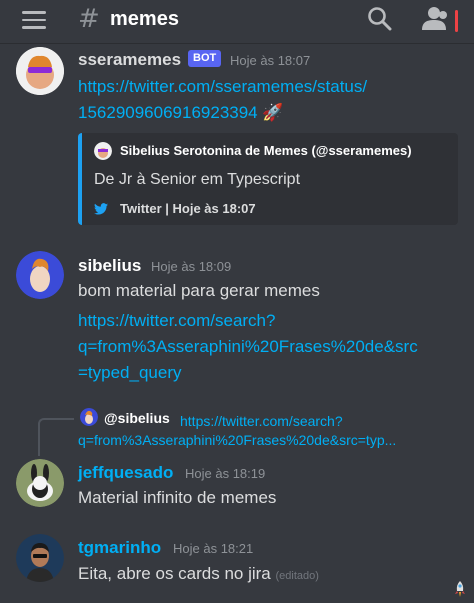  What do you see at coordinates (176, 321) in the screenshot?
I see `message-link-line: https://twitter.com/search?` at bounding box center [176, 321].